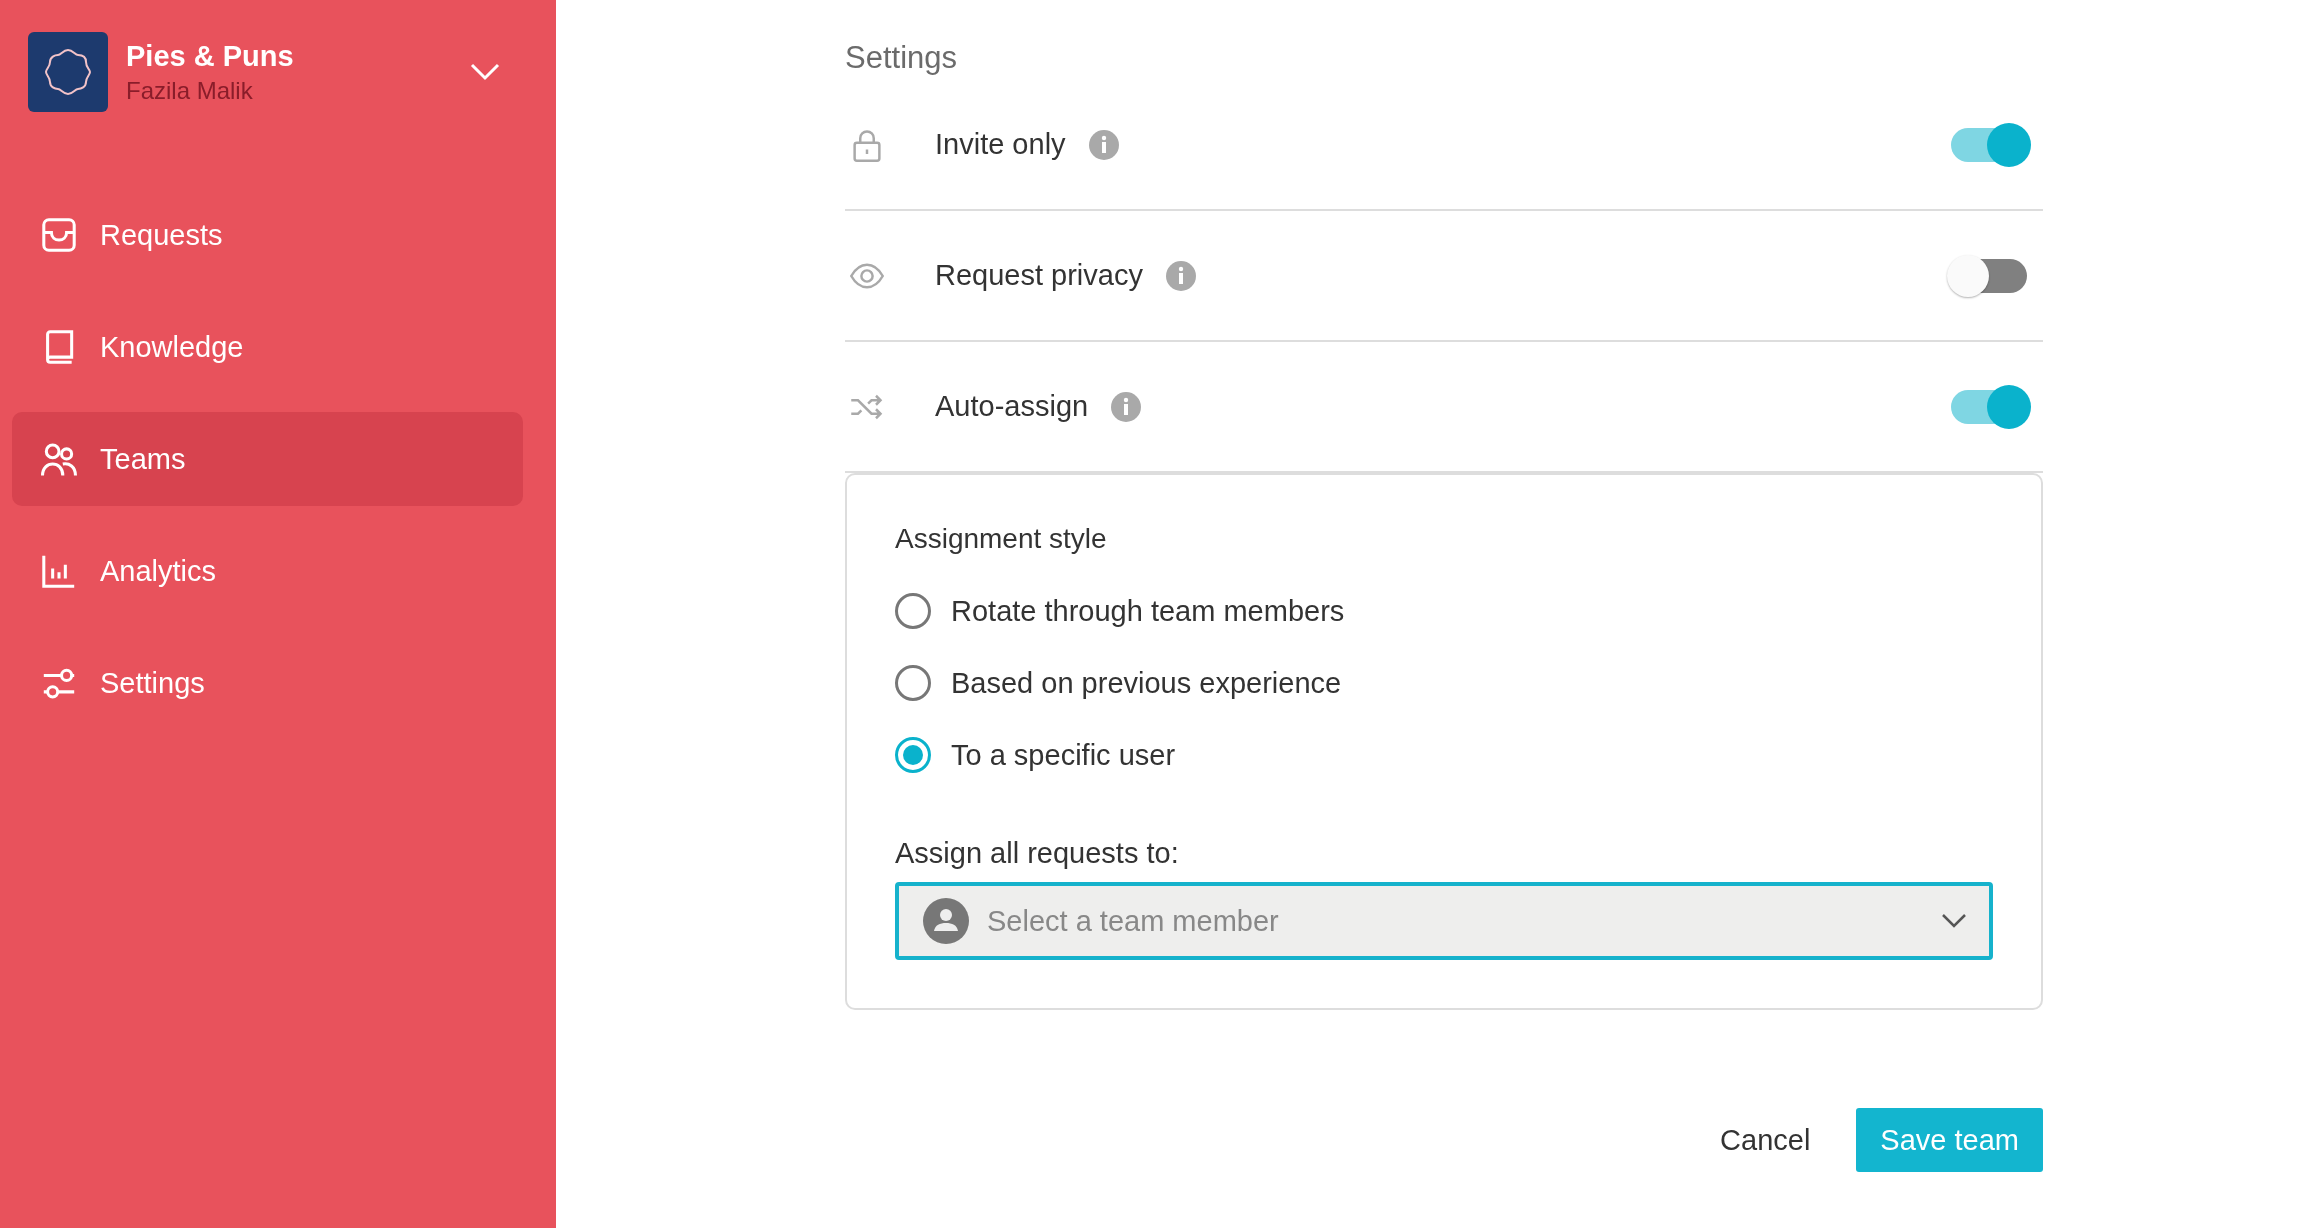 This screenshot has height=1228, width=2304. Describe the element at coordinates (267, 459) in the screenshot. I see `nav-item: Teams` at that location.